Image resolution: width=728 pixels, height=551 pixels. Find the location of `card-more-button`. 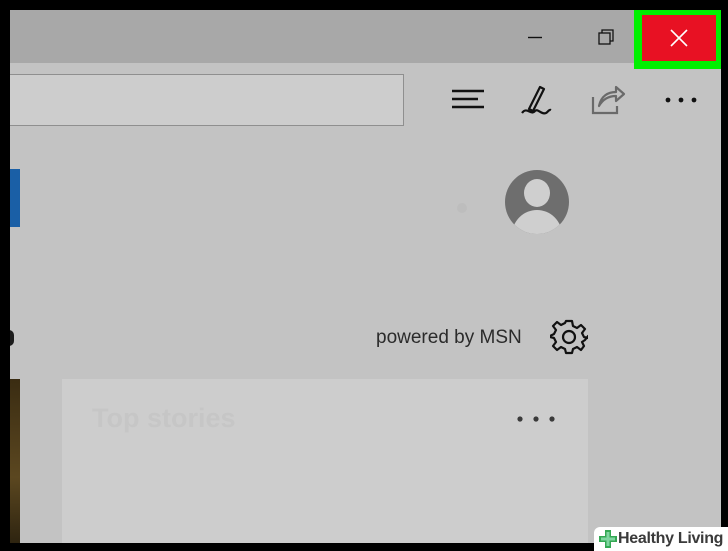

card-more-button is located at coordinates (536, 419).